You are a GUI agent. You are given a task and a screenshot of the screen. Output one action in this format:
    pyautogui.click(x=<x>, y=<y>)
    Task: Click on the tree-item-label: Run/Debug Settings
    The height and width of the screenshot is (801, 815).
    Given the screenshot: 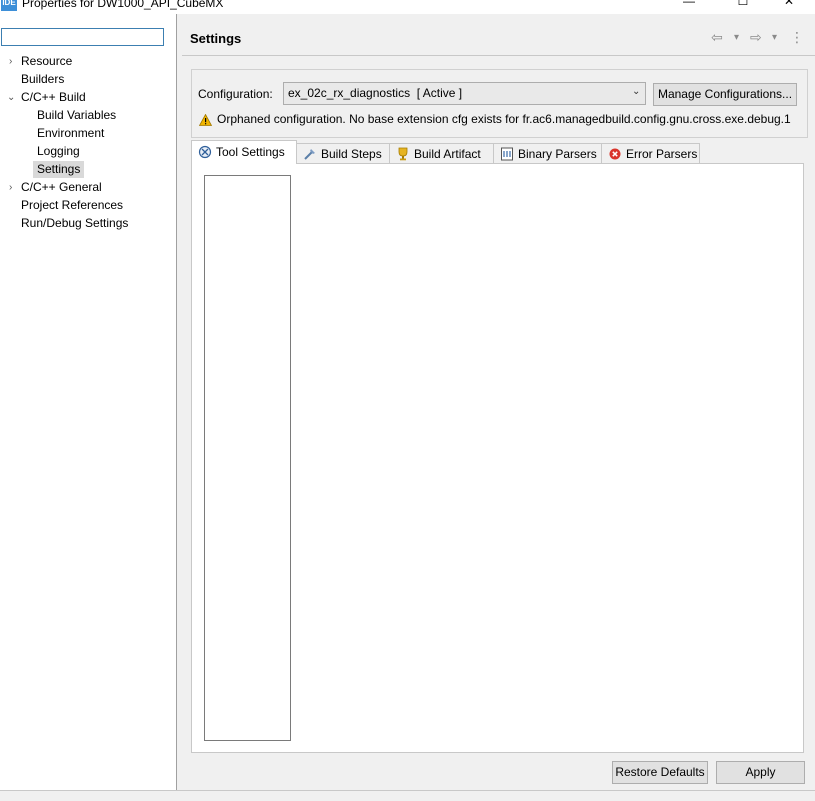 What is the action you would take?
    pyautogui.click(x=75, y=223)
    